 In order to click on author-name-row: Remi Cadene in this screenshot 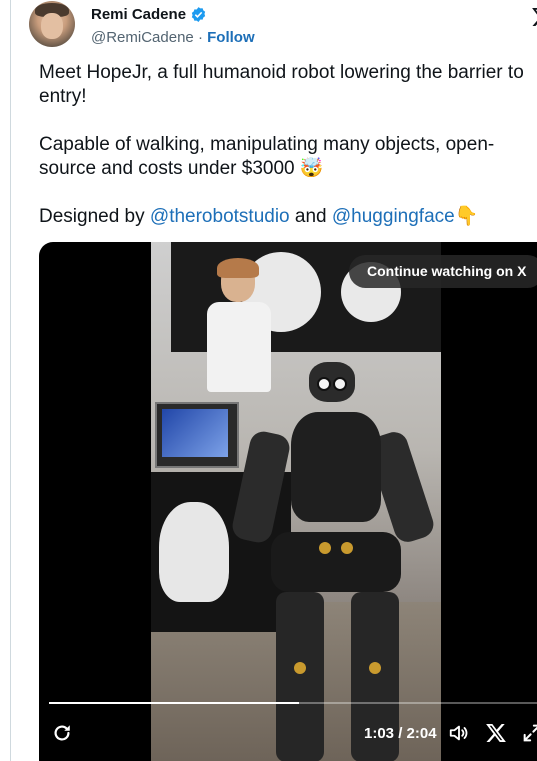, I will do `click(149, 14)`.